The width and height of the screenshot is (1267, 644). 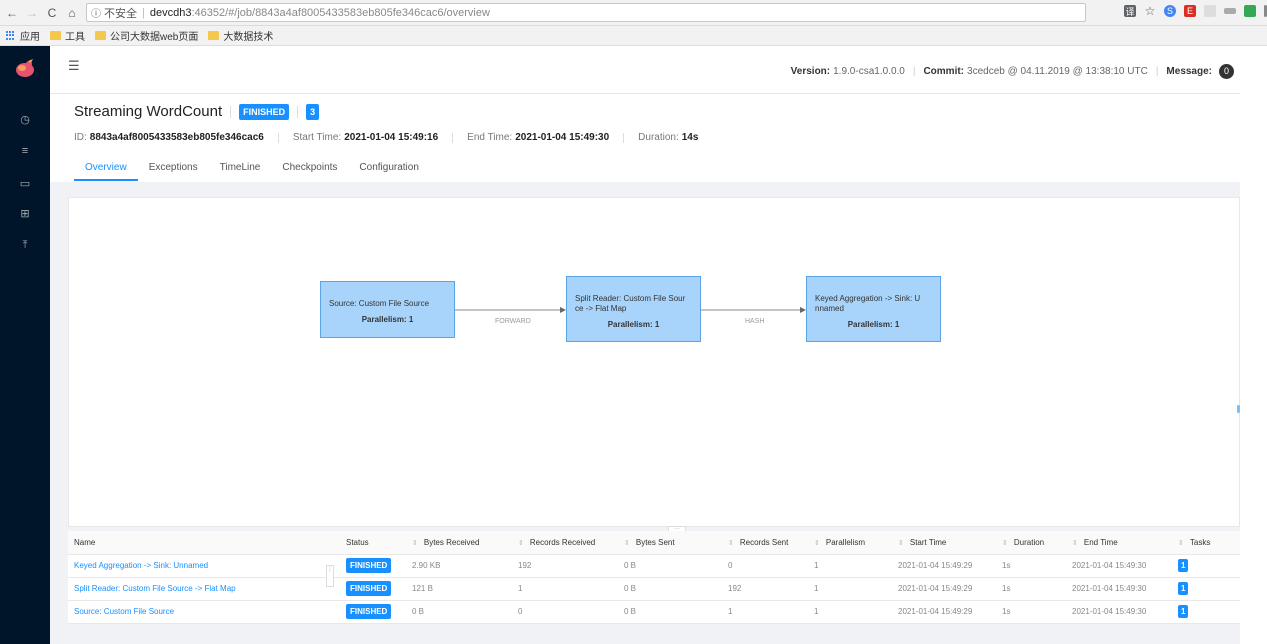 What do you see at coordinates (67, 35) in the screenshot?
I see `bookmark-tools: 工具` at bounding box center [67, 35].